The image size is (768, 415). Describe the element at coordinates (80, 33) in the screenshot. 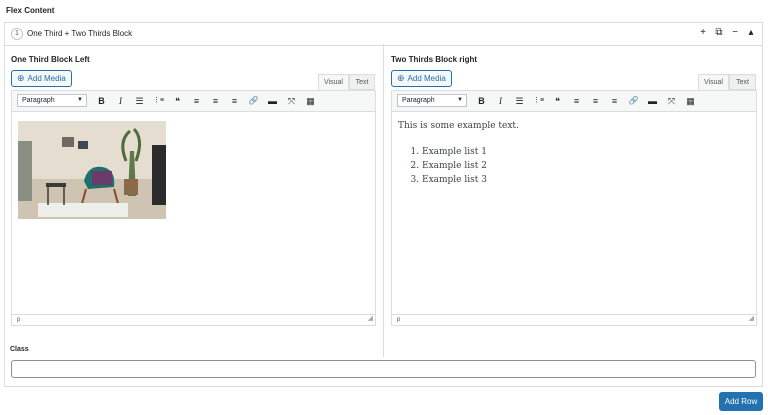

I see `row-layout-label: One Third + Two Thirds Block` at that location.